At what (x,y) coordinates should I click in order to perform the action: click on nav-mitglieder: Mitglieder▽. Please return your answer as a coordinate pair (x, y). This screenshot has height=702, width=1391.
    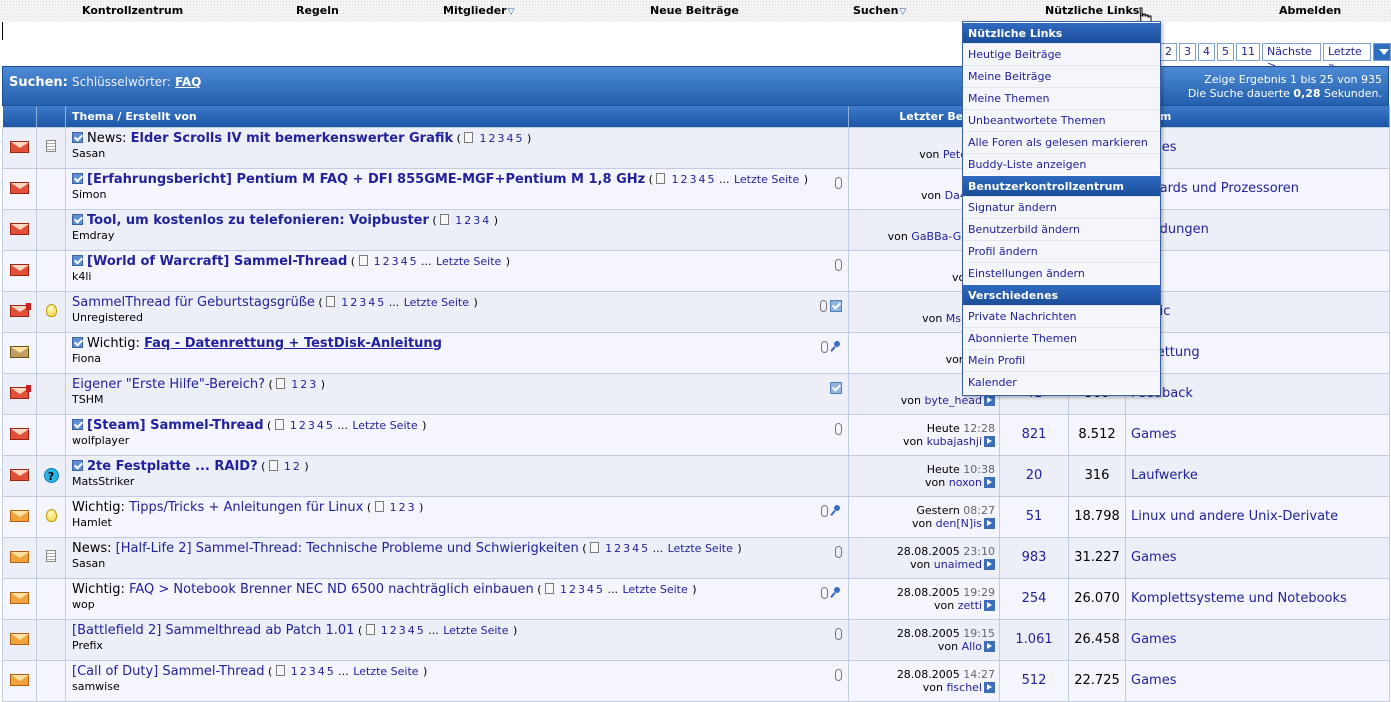
    Looking at the image, I should click on (479, 10).